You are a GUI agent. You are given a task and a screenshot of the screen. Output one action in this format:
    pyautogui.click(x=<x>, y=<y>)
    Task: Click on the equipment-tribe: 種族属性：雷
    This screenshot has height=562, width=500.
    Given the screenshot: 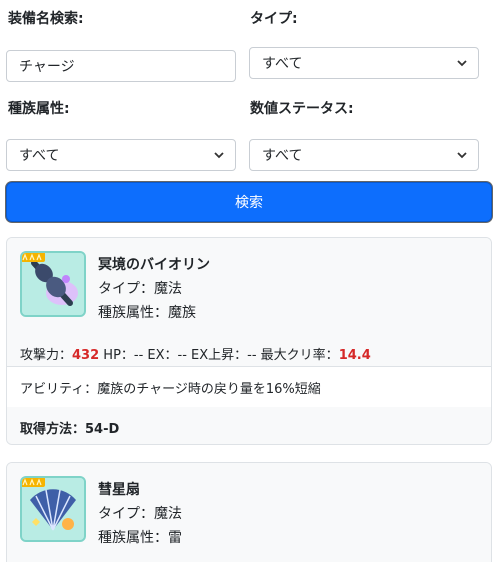 What is the action you would take?
    pyautogui.click(x=140, y=538)
    